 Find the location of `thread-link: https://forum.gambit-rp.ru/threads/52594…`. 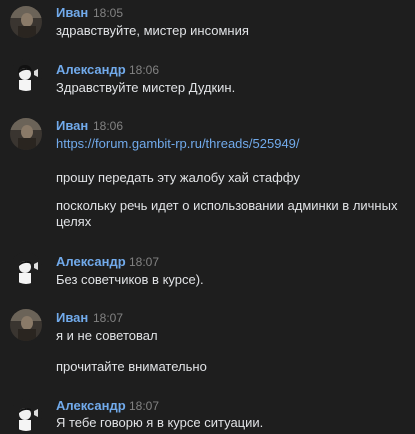

thread-link: https://forum.gambit-rp.ru/threads/52594… is located at coordinates (178, 144).